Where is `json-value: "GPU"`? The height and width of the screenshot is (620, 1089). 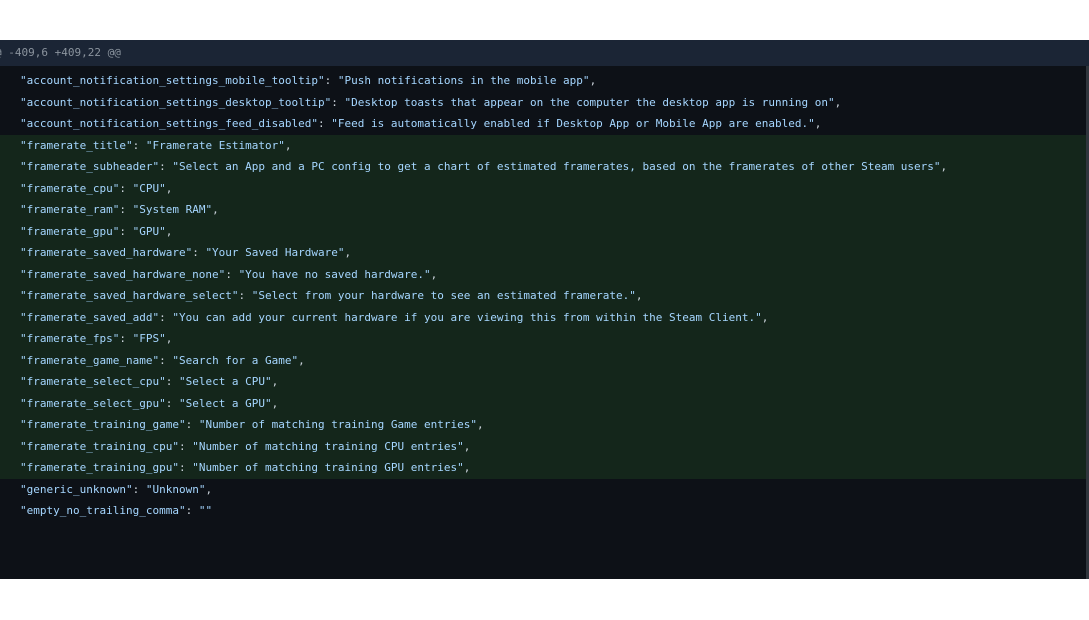 json-value: "GPU" is located at coordinates (149, 231).